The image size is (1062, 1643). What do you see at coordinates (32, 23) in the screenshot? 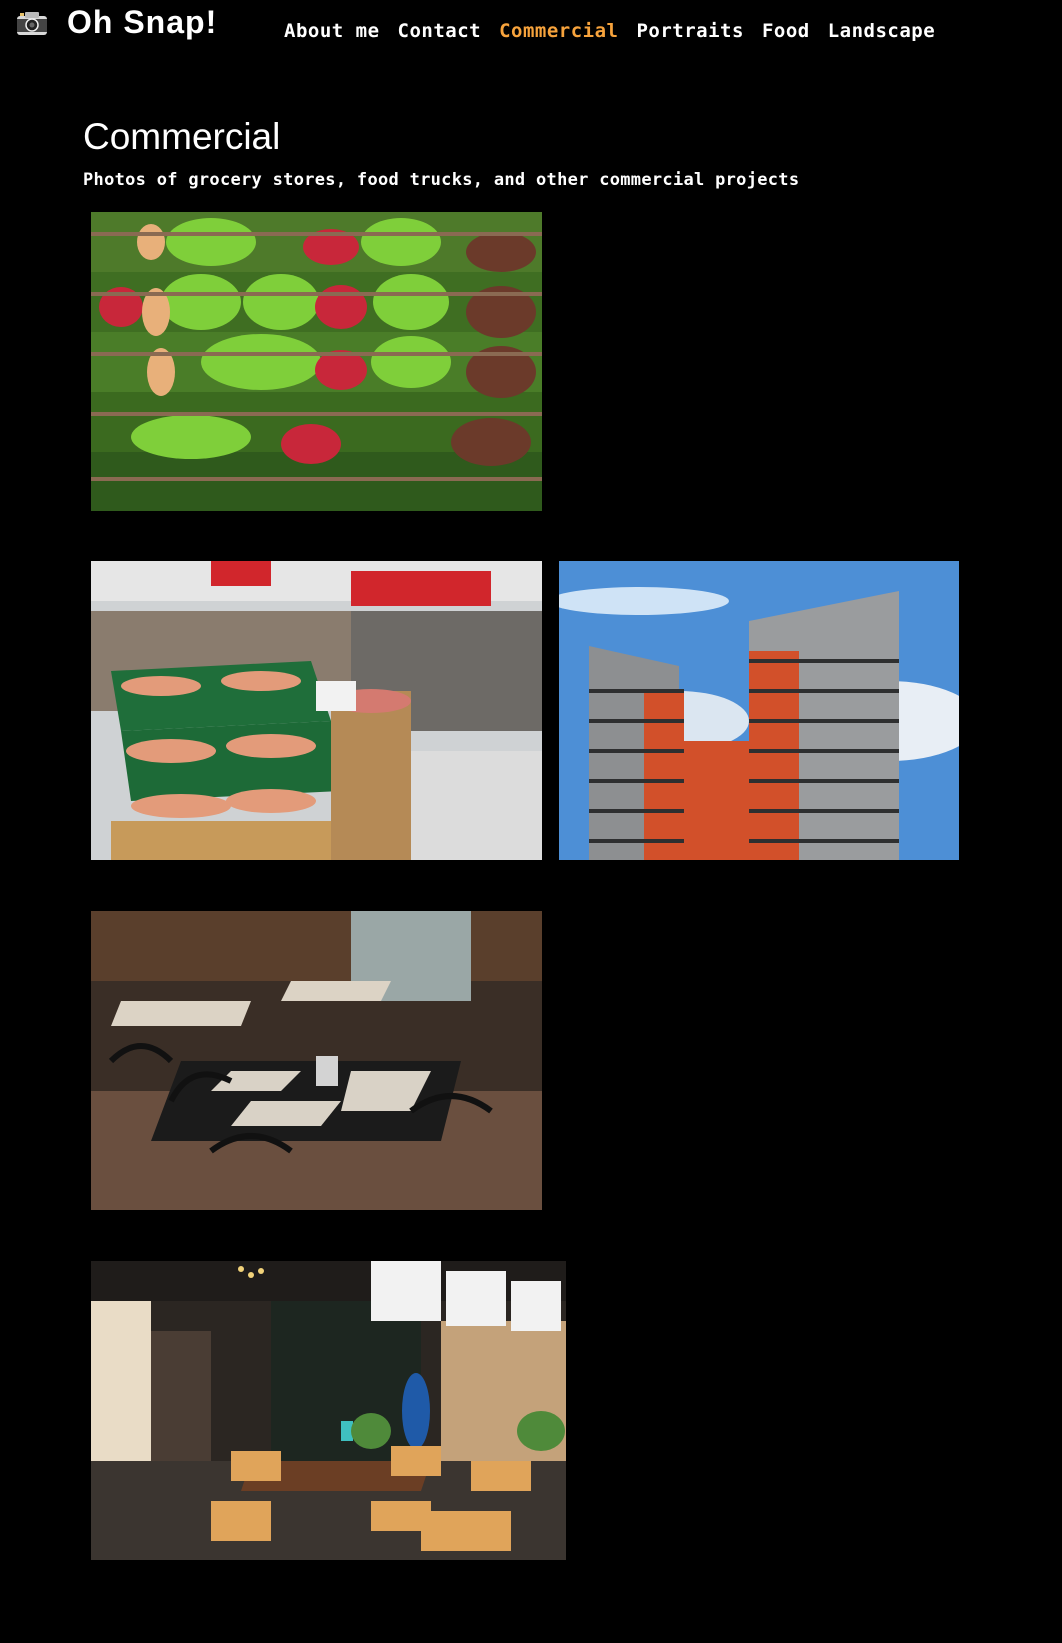
I see `camera-icon` at bounding box center [32, 23].